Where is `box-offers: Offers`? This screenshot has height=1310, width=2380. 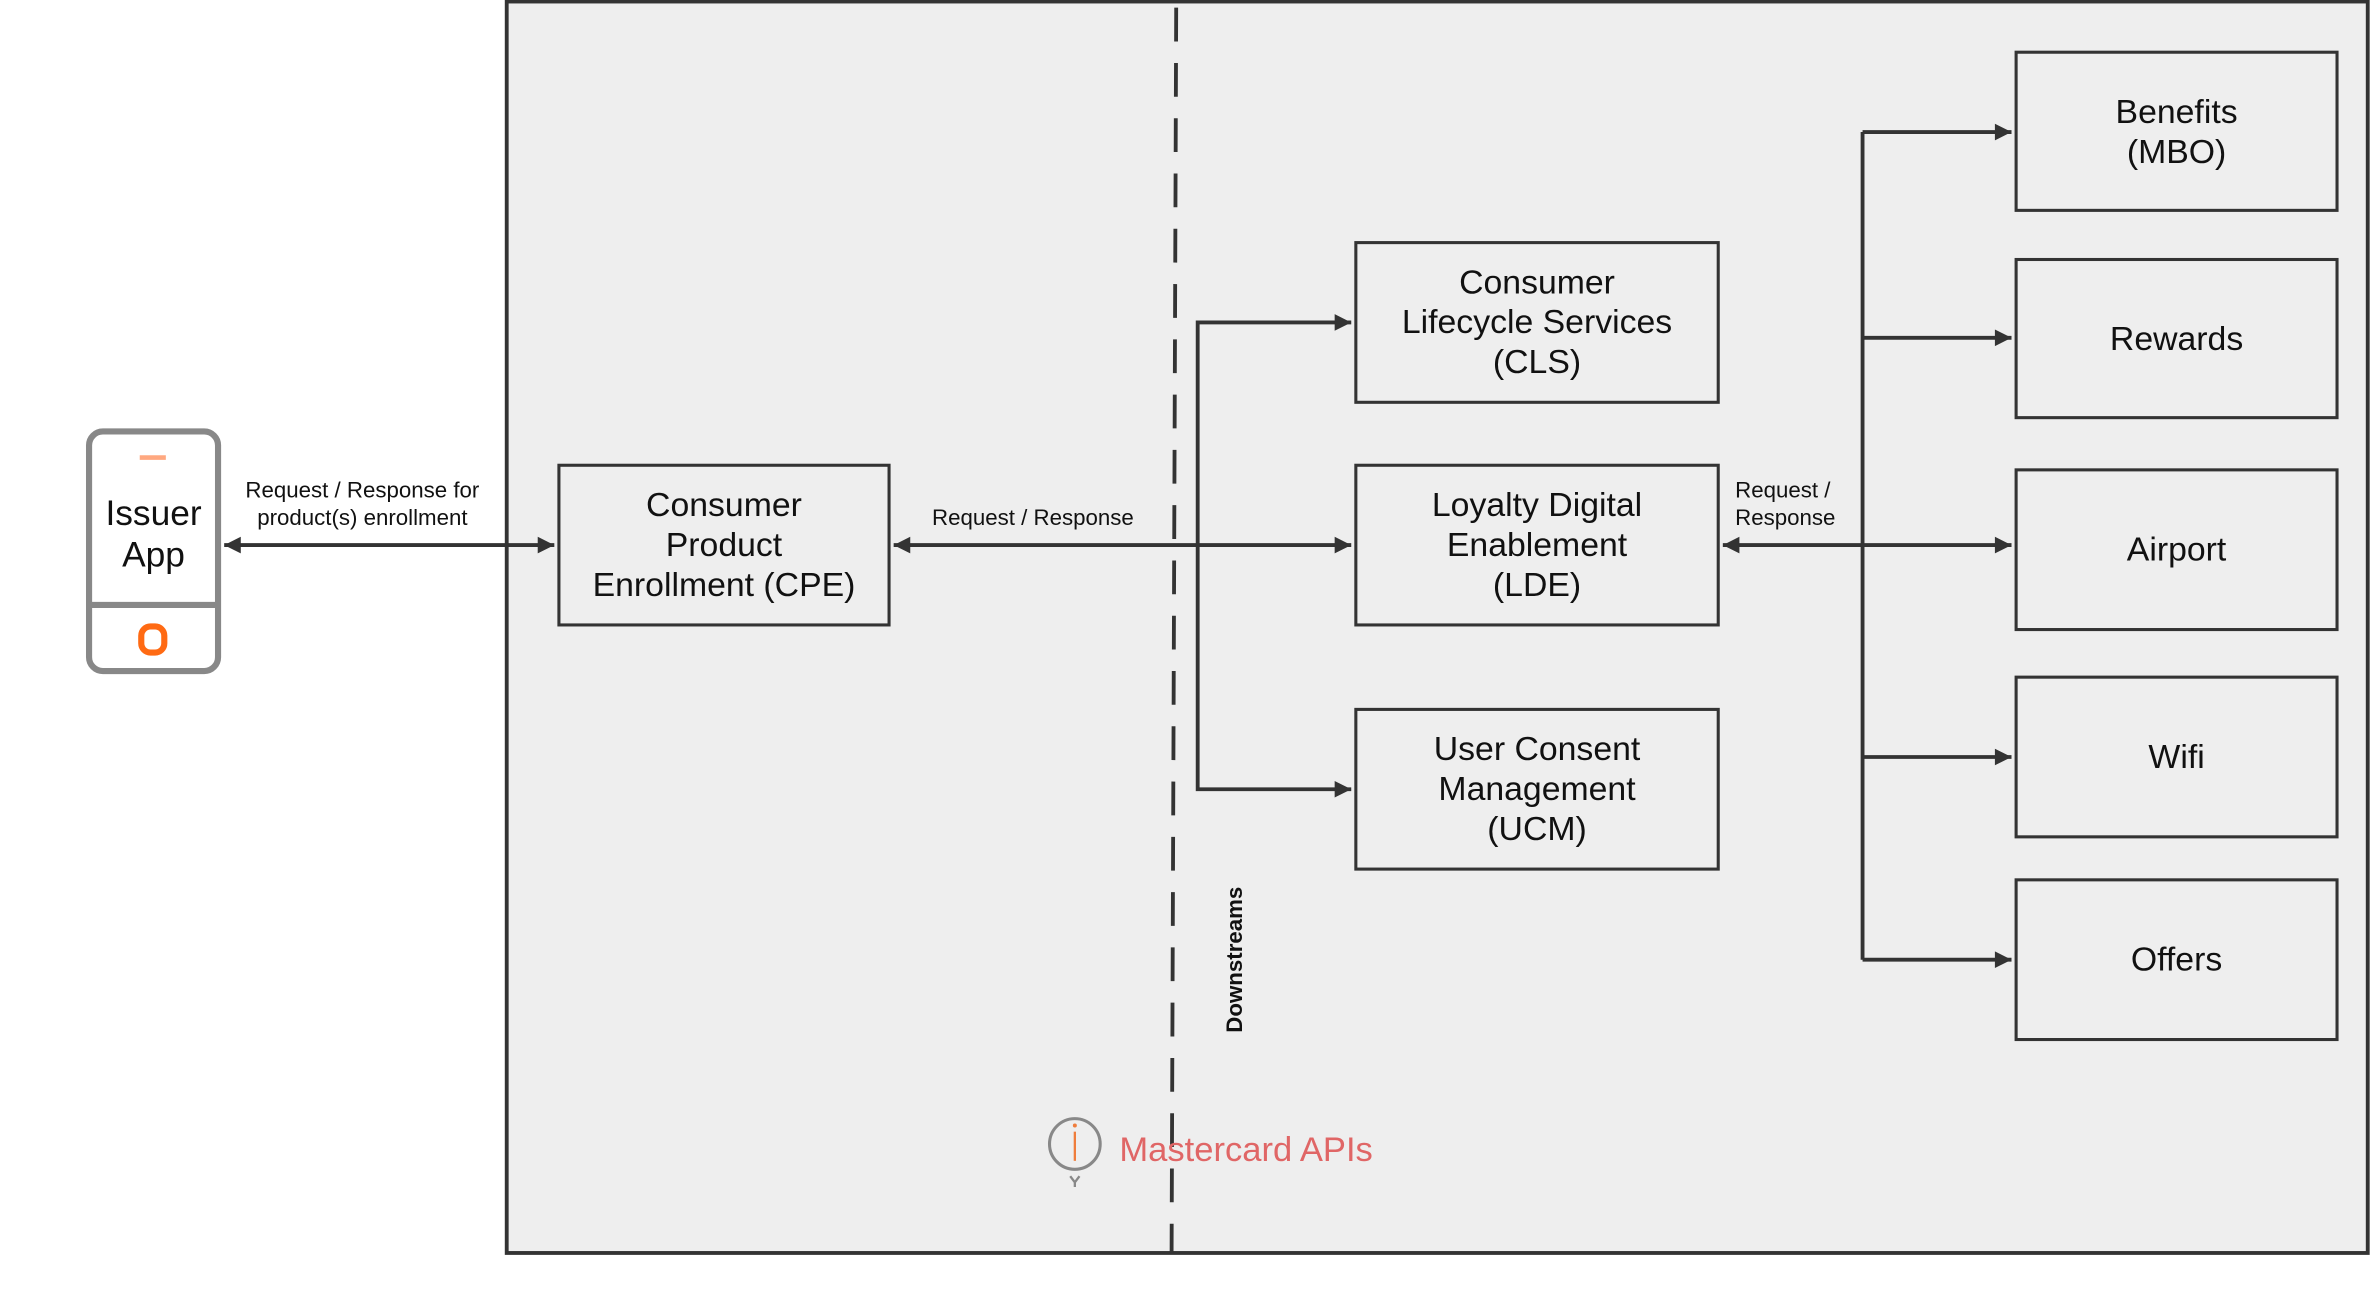
box-offers: Offers is located at coordinates (2176, 960).